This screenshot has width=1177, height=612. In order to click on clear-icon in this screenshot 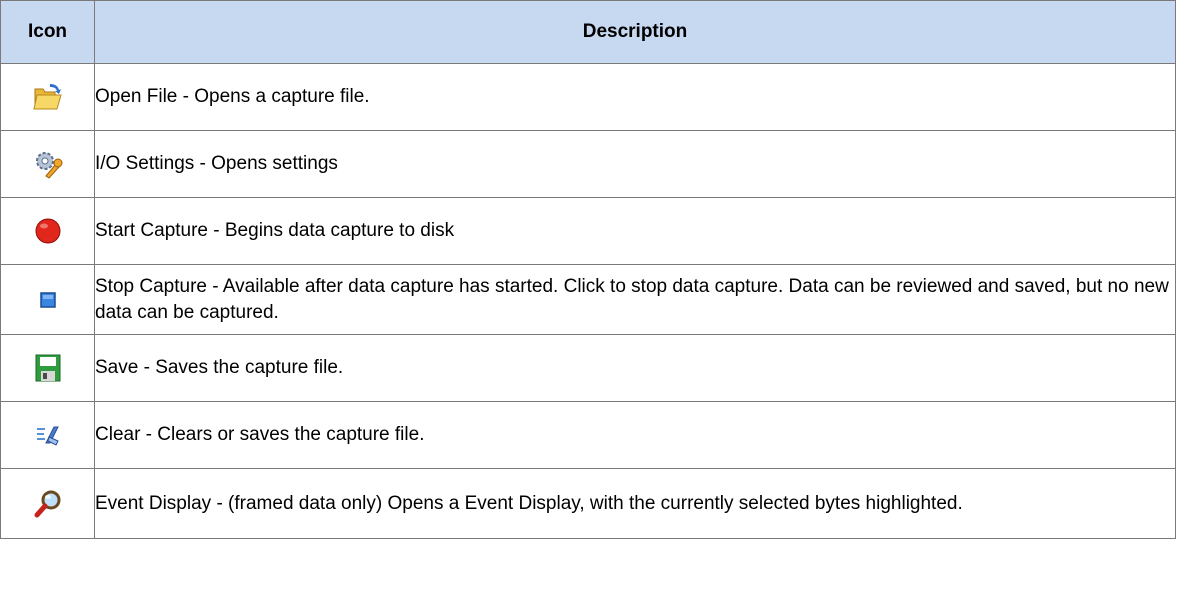, I will do `click(48, 435)`.